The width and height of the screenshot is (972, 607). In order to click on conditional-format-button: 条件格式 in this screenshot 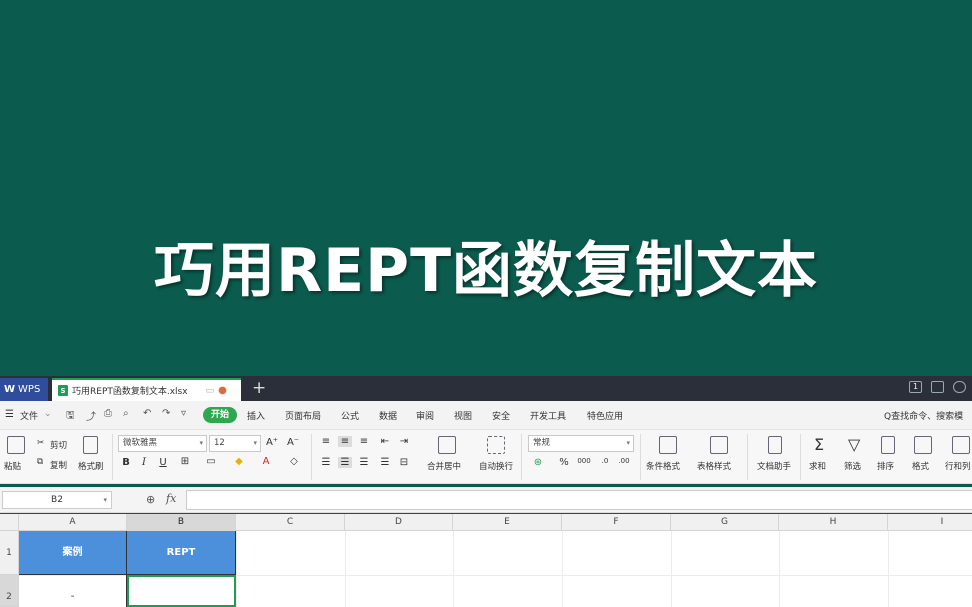, I will do `click(663, 466)`.